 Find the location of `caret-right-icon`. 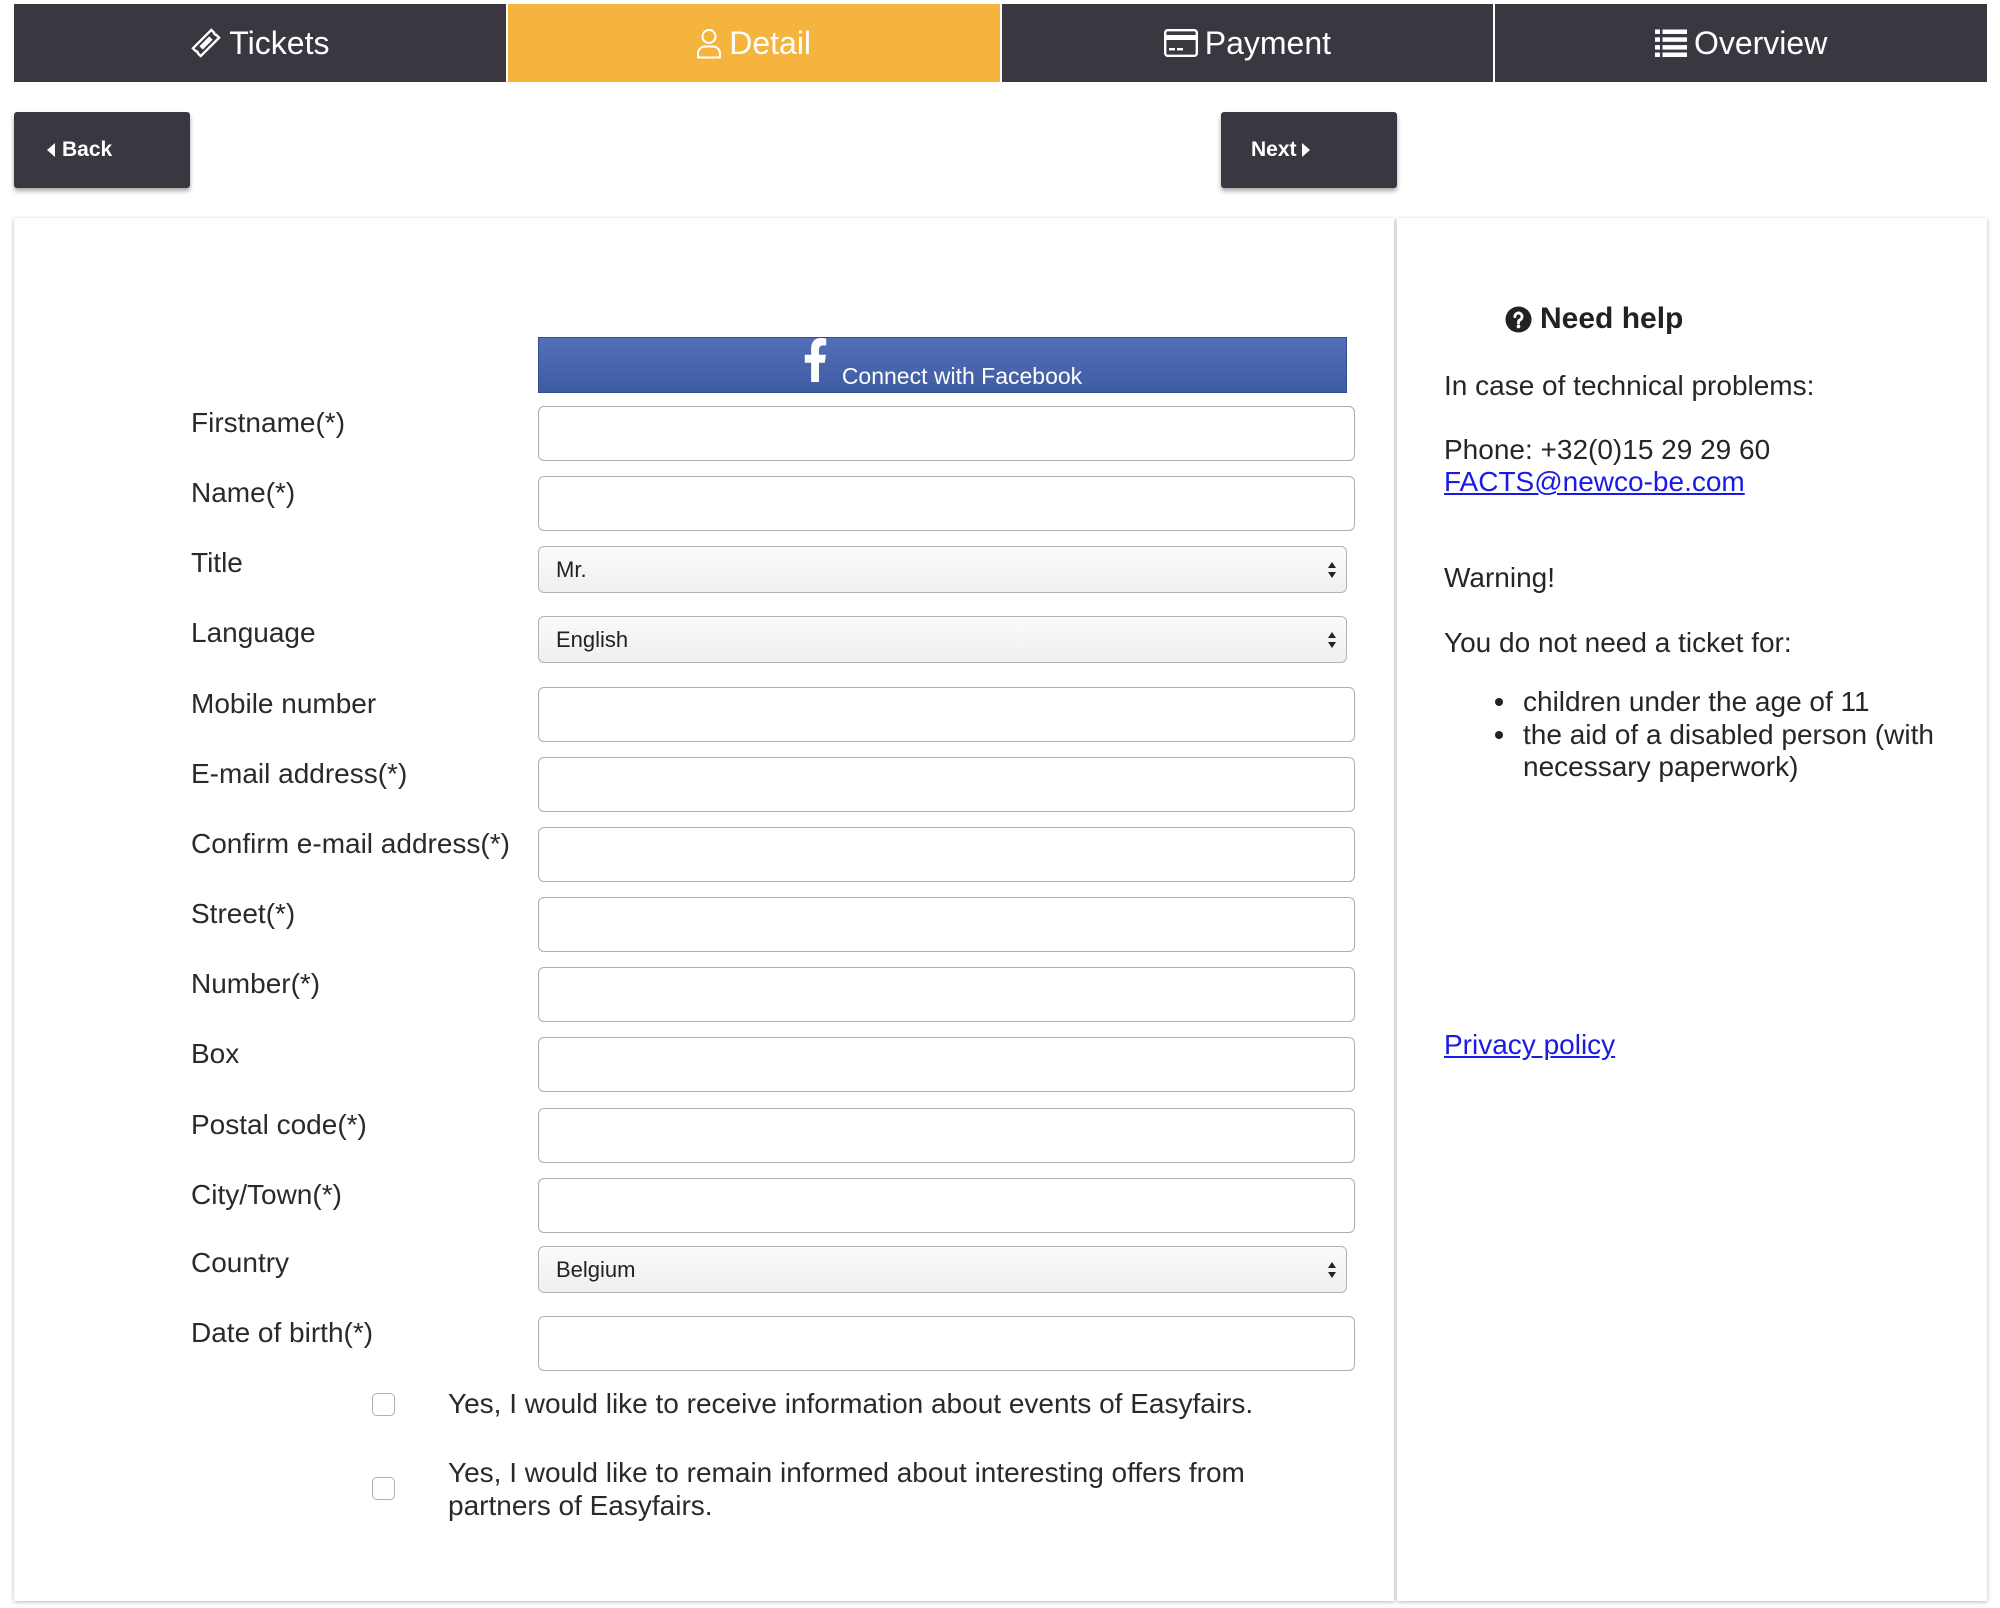

caret-right-icon is located at coordinates (1305, 150).